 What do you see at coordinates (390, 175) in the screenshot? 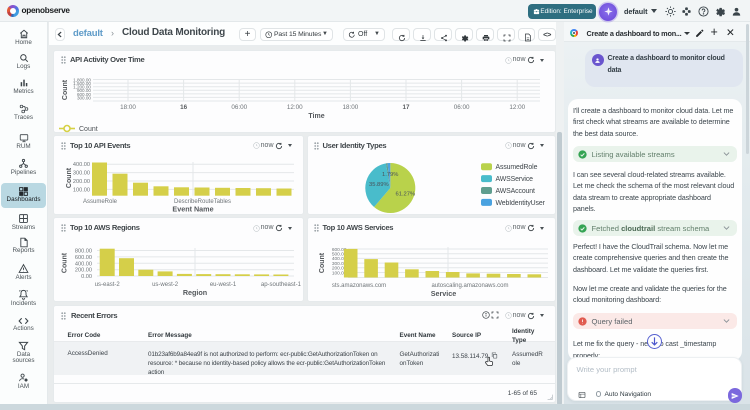
I see `svg-text: 1.79%` at bounding box center [390, 175].